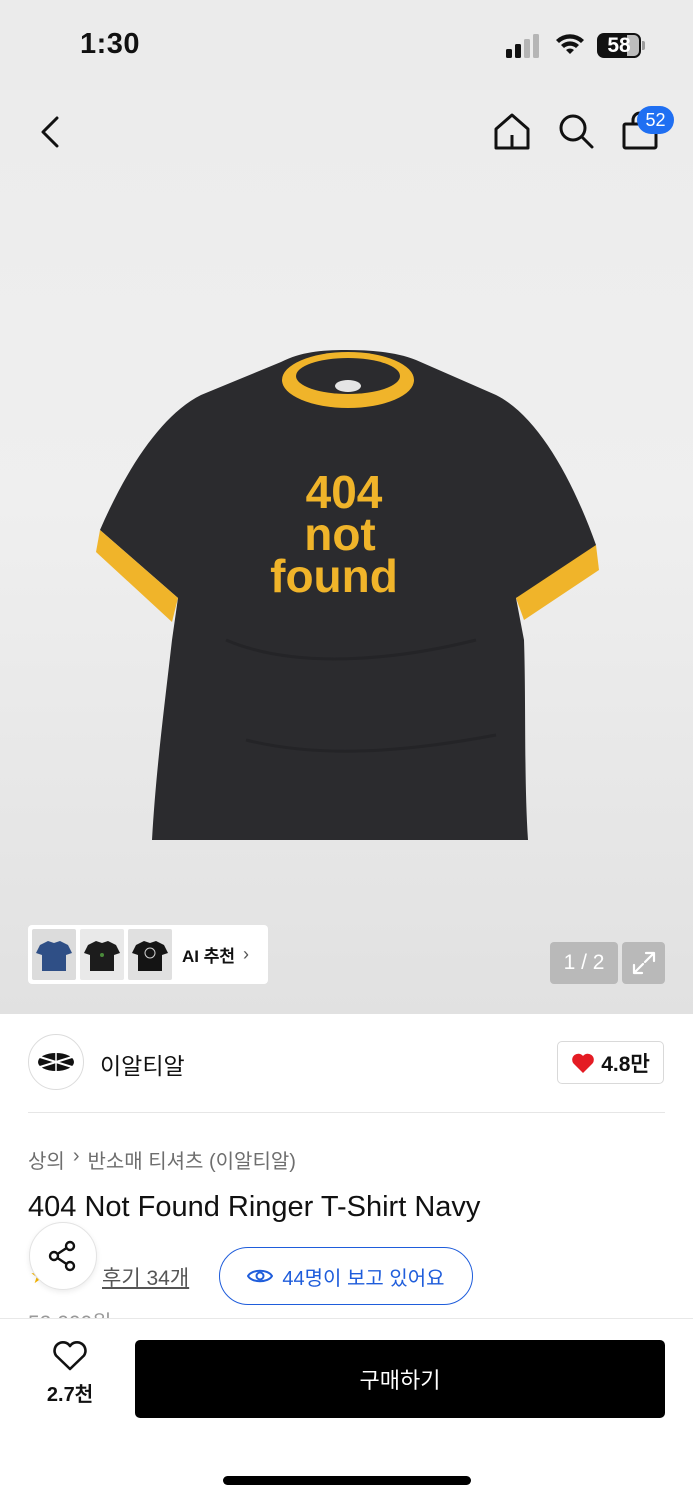  What do you see at coordinates (400, 1379) in the screenshot?
I see `buy-button: 구매하기` at bounding box center [400, 1379].